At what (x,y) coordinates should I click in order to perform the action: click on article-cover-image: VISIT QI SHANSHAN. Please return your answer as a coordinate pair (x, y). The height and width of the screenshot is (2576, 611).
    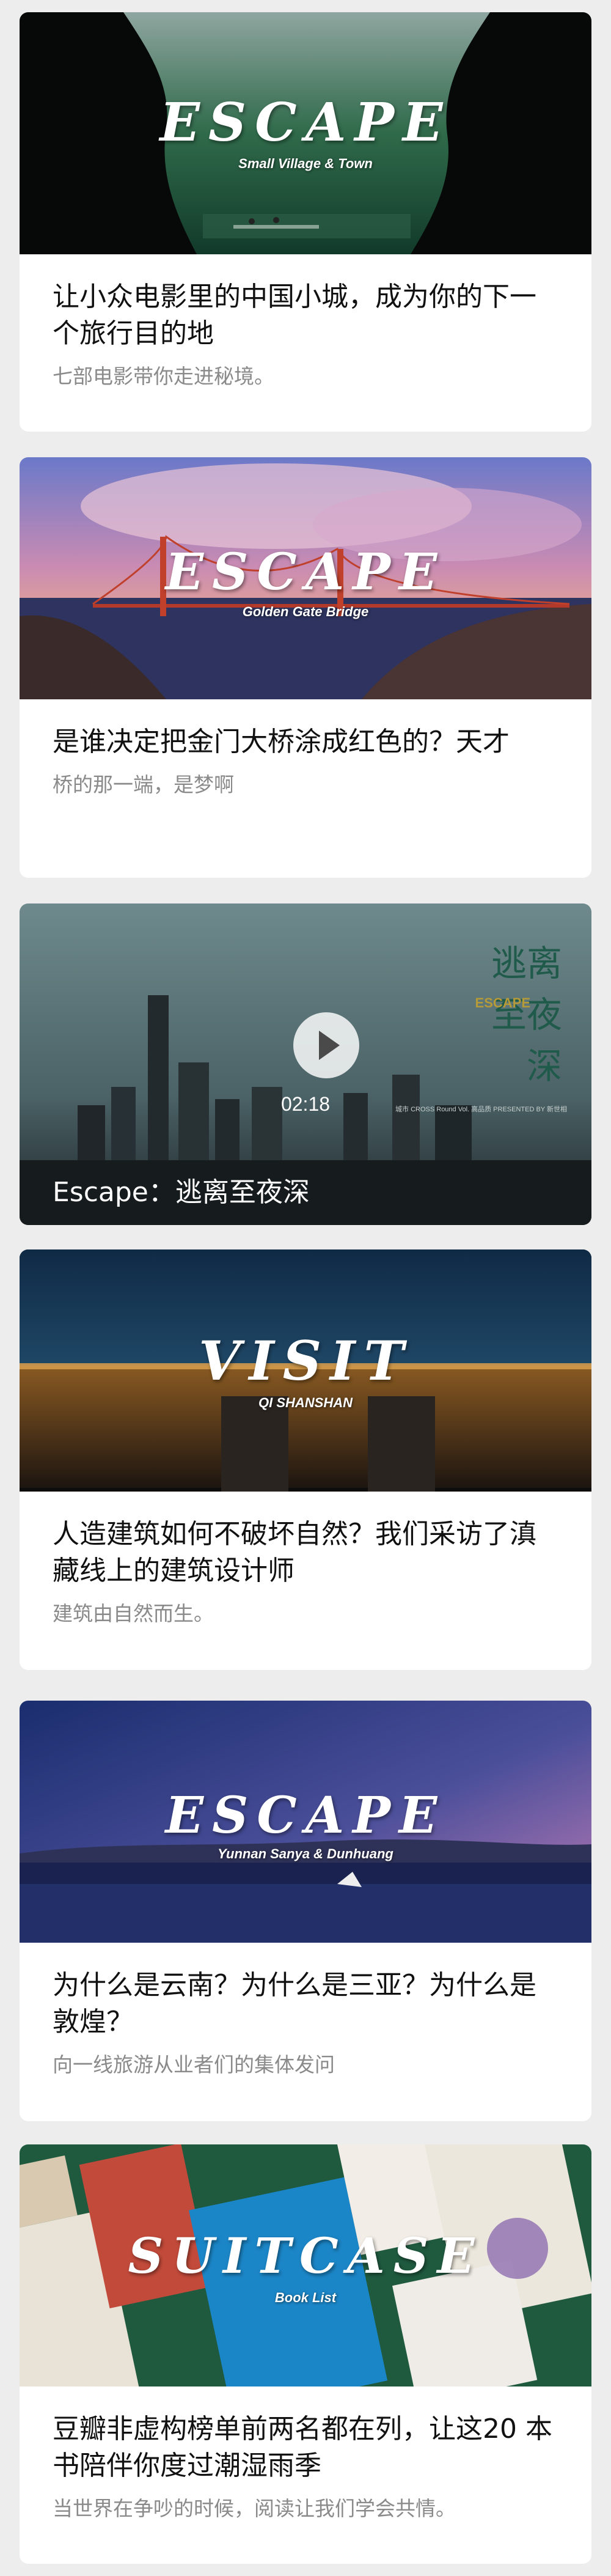
    Looking at the image, I should click on (305, 1371).